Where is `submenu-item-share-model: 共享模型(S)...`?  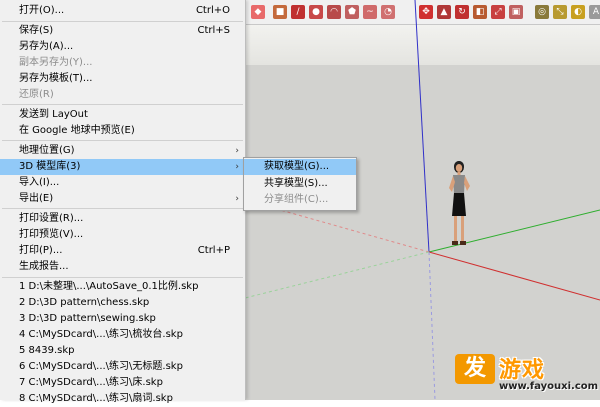 submenu-item-share-model: 共享模型(S)... is located at coordinates (300, 184).